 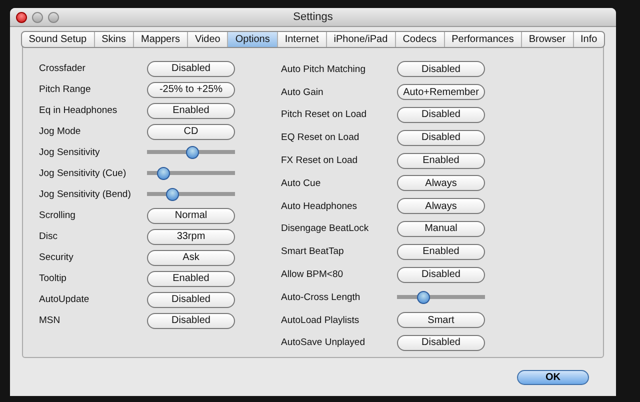 What do you see at coordinates (191, 258) in the screenshot?
I see `option-popup-button: Ask` at bounding box center [191, 258].